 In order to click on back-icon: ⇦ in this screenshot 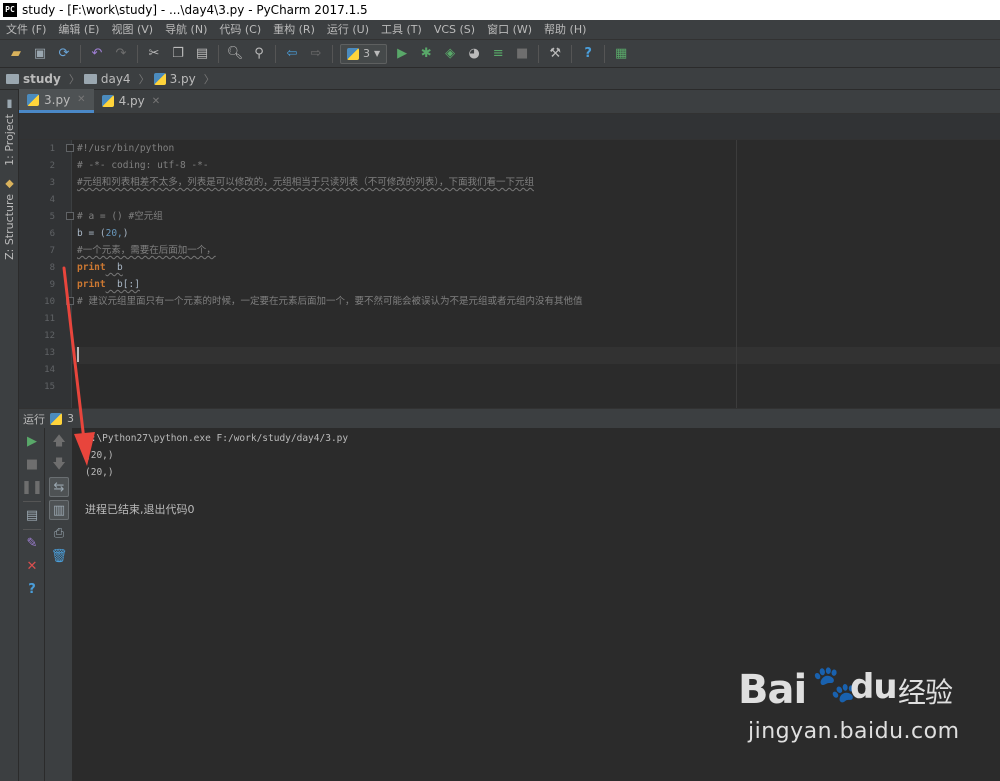, I will do `click(292, 54)`.